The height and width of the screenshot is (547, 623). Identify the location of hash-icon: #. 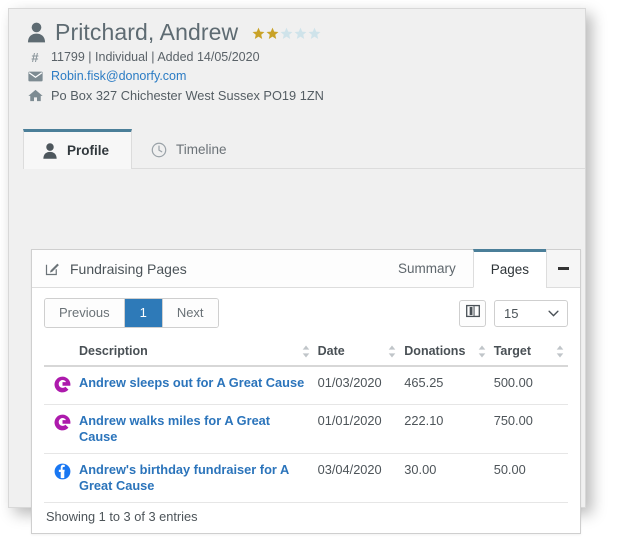
(35, 57).